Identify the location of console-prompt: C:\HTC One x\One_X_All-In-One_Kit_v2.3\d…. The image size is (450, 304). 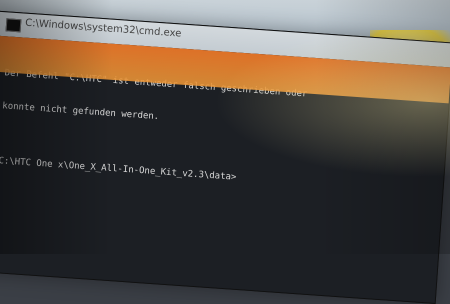
(221, 177).